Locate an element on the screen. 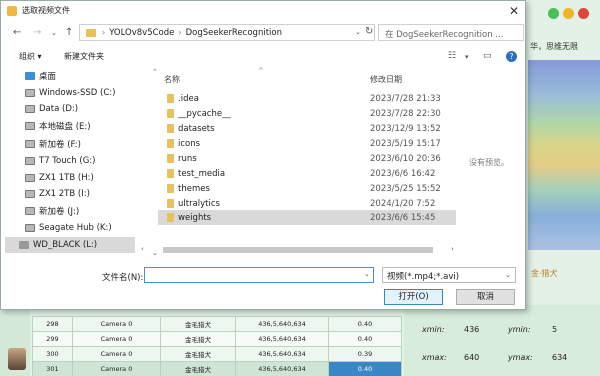 The height and width of the screenshot is (376, 600). refresh-icon: ↻ is located at coordinates (369, 31).